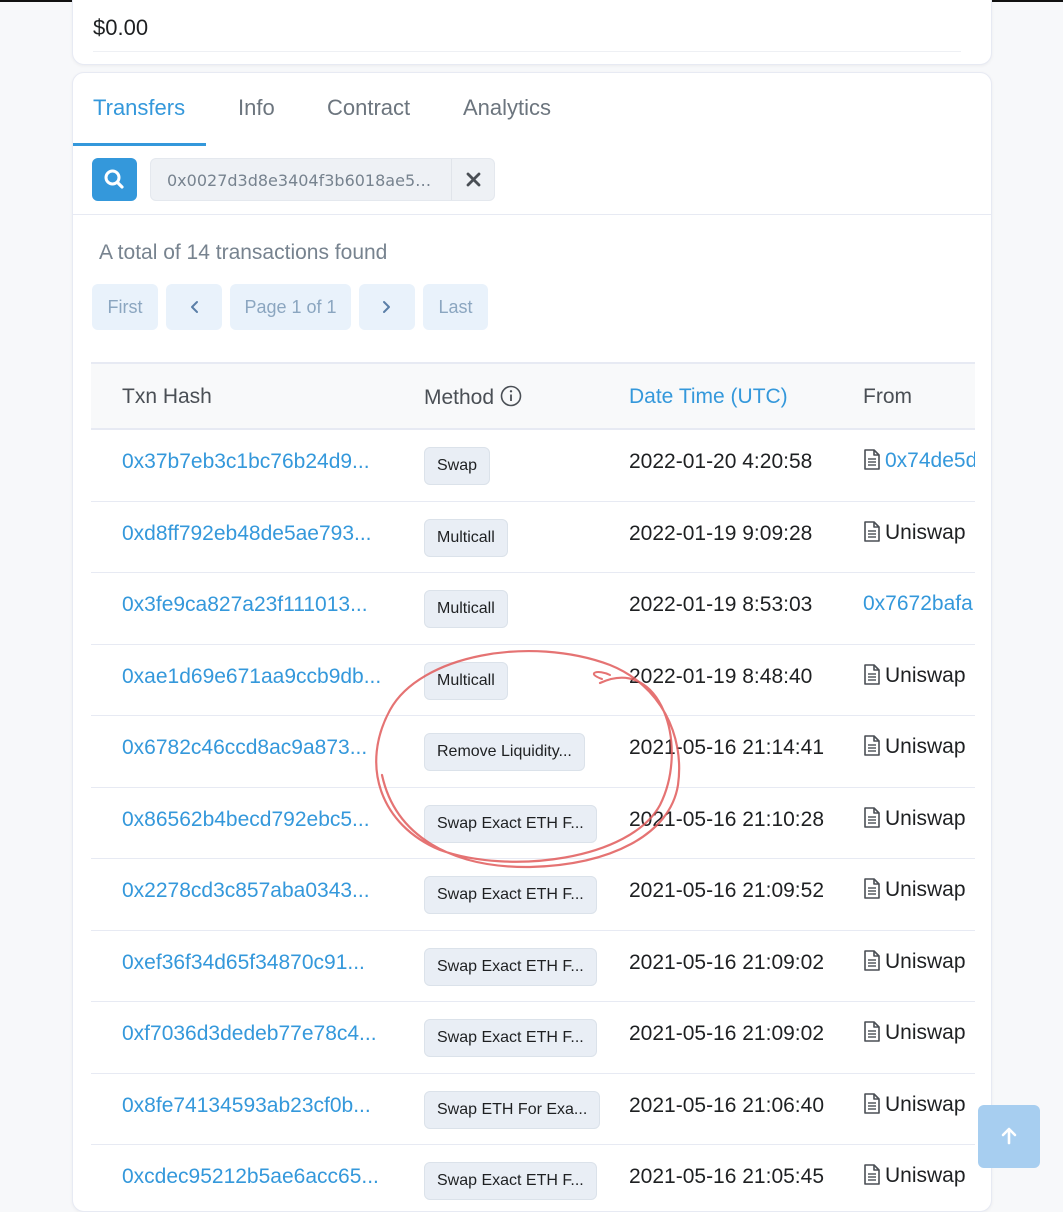 The image size is (1063, 1212). I want to click on search-icon, so click(114, 179).